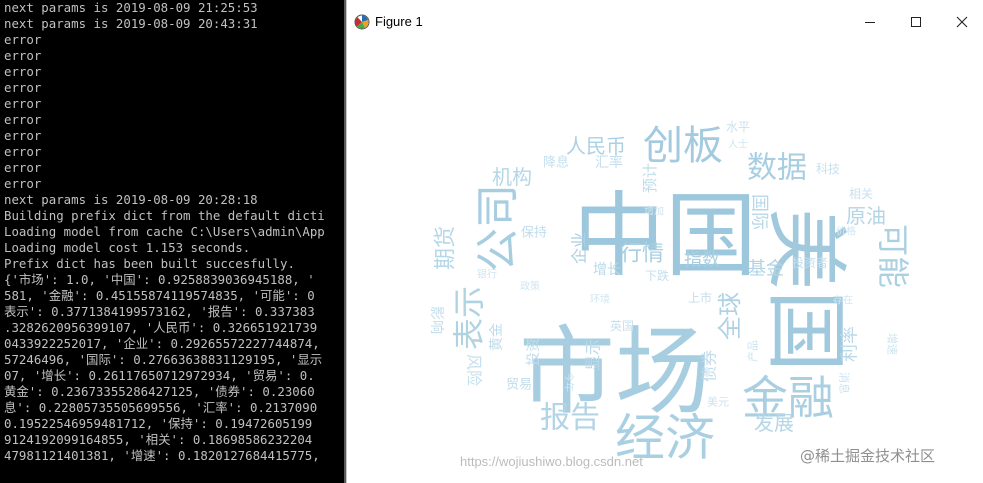 This screenshot has width=983, height=483. Describe the element at coordinates (683, 146) in the screenshot. I see `wordcloud-word: 创板` at that location.